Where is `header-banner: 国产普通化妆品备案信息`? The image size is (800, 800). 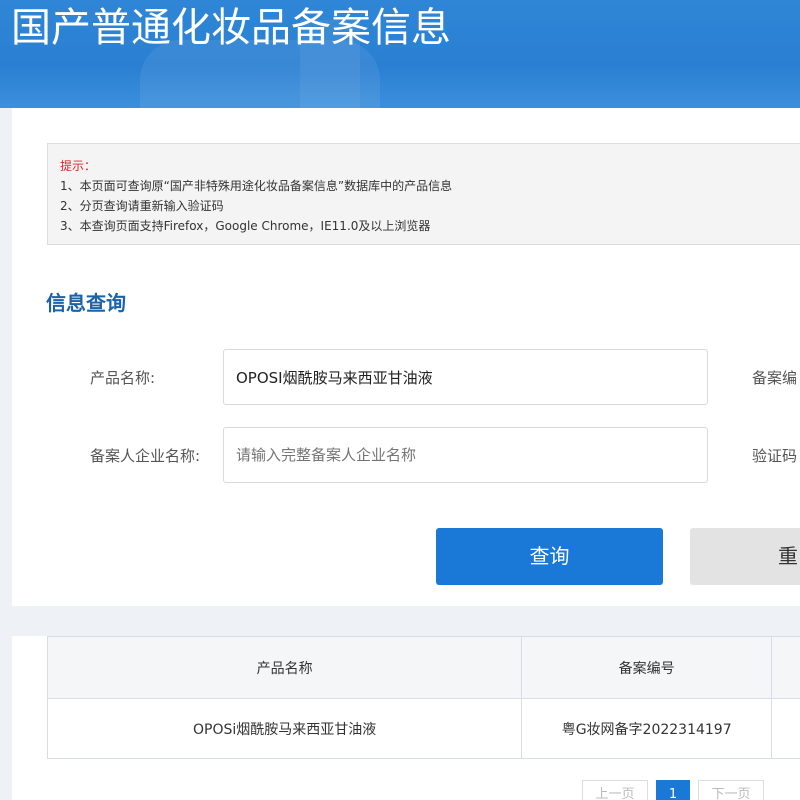 header-banner: 国产普通化妆品备案信息 is located at coordinates (400, 54).